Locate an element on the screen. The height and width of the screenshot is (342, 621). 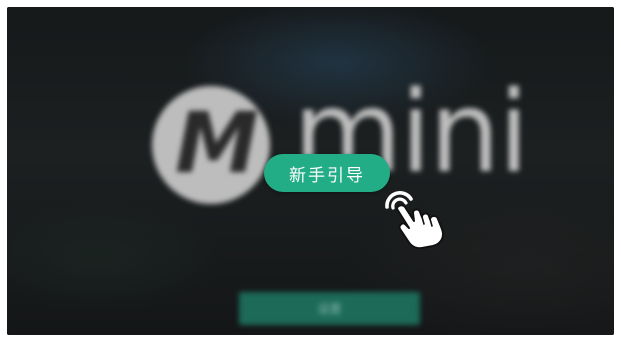
hand-tap-graphic is located at coordinates (414, 220).